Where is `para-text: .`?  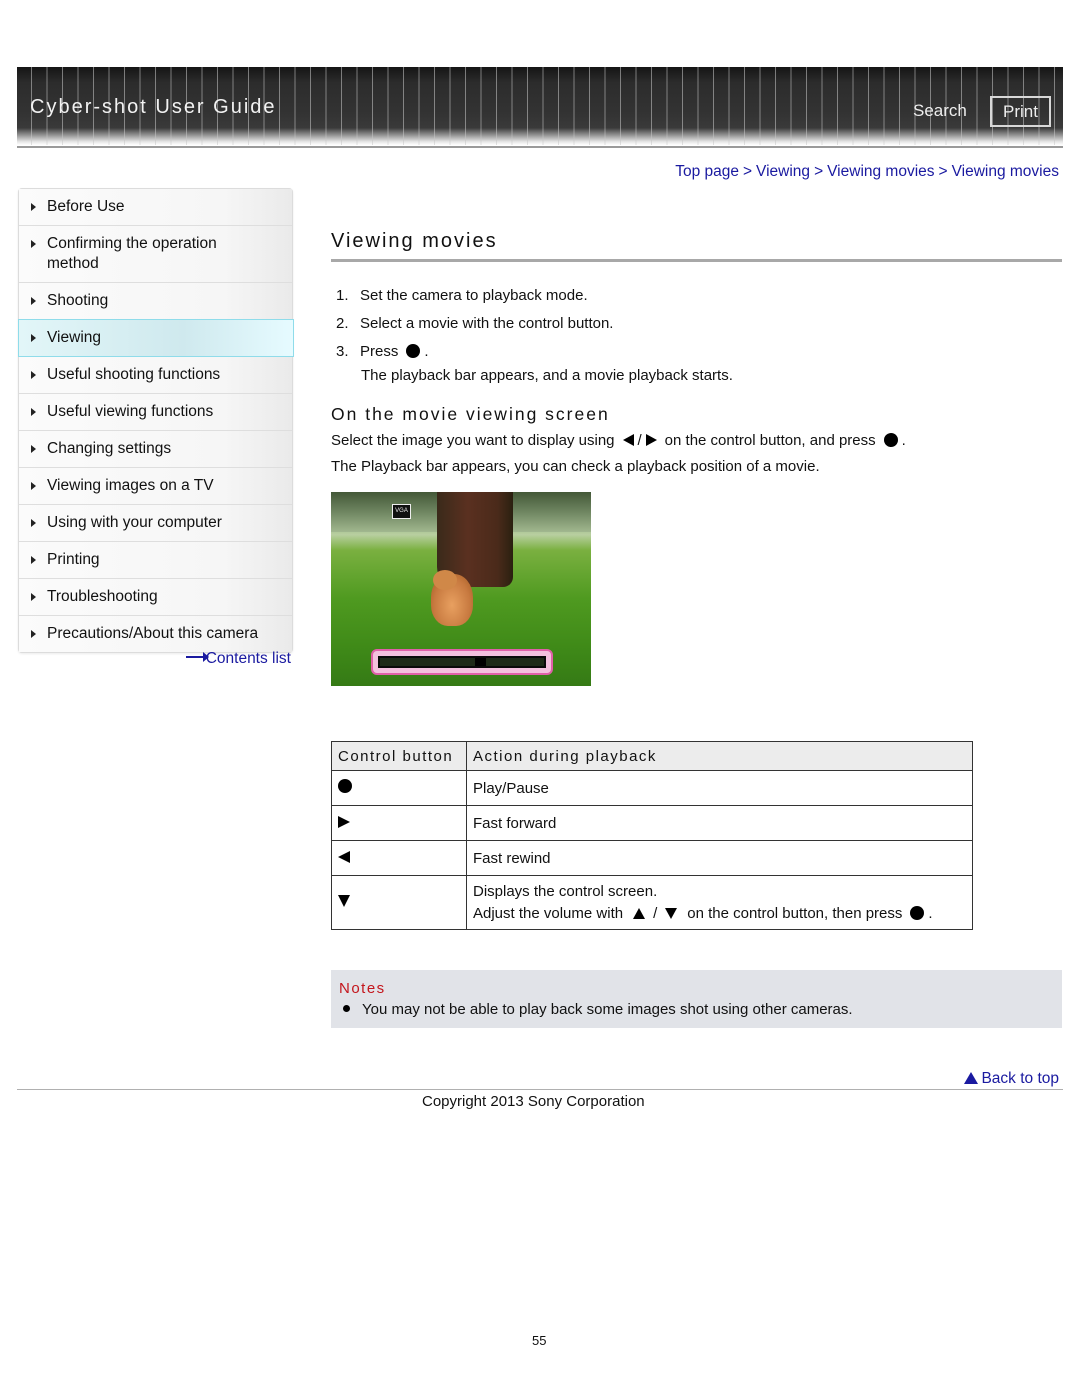
para-text: . is located at coordinates (903, 440).